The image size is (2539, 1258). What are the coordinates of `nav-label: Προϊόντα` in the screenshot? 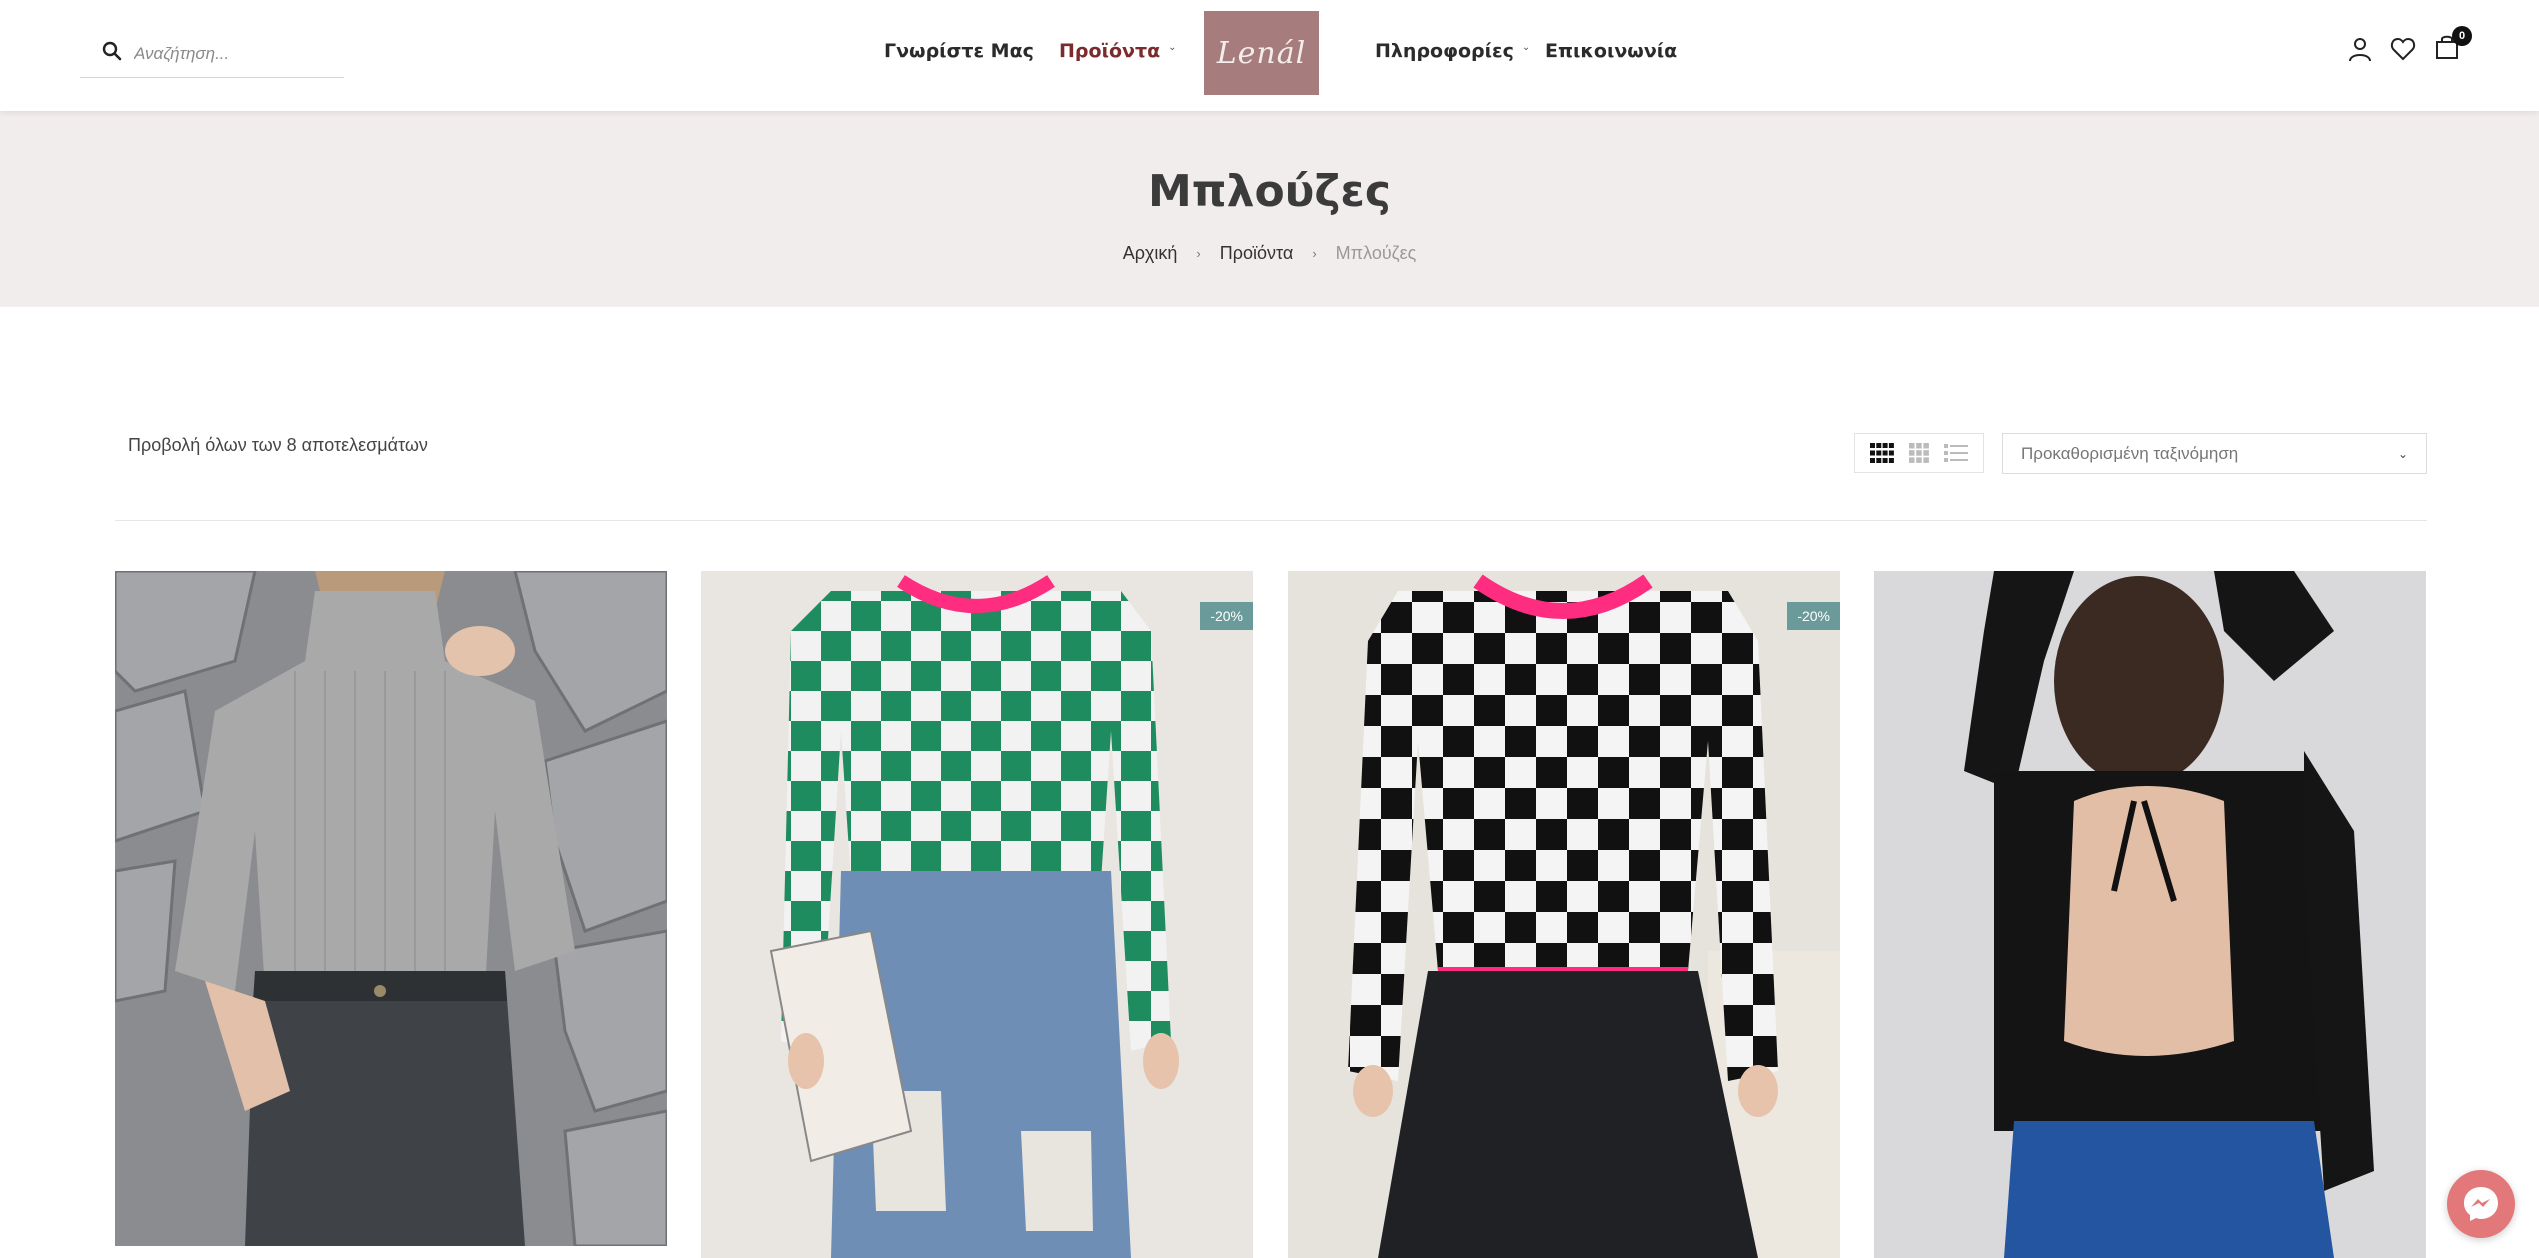 It's located at (1110, 51).